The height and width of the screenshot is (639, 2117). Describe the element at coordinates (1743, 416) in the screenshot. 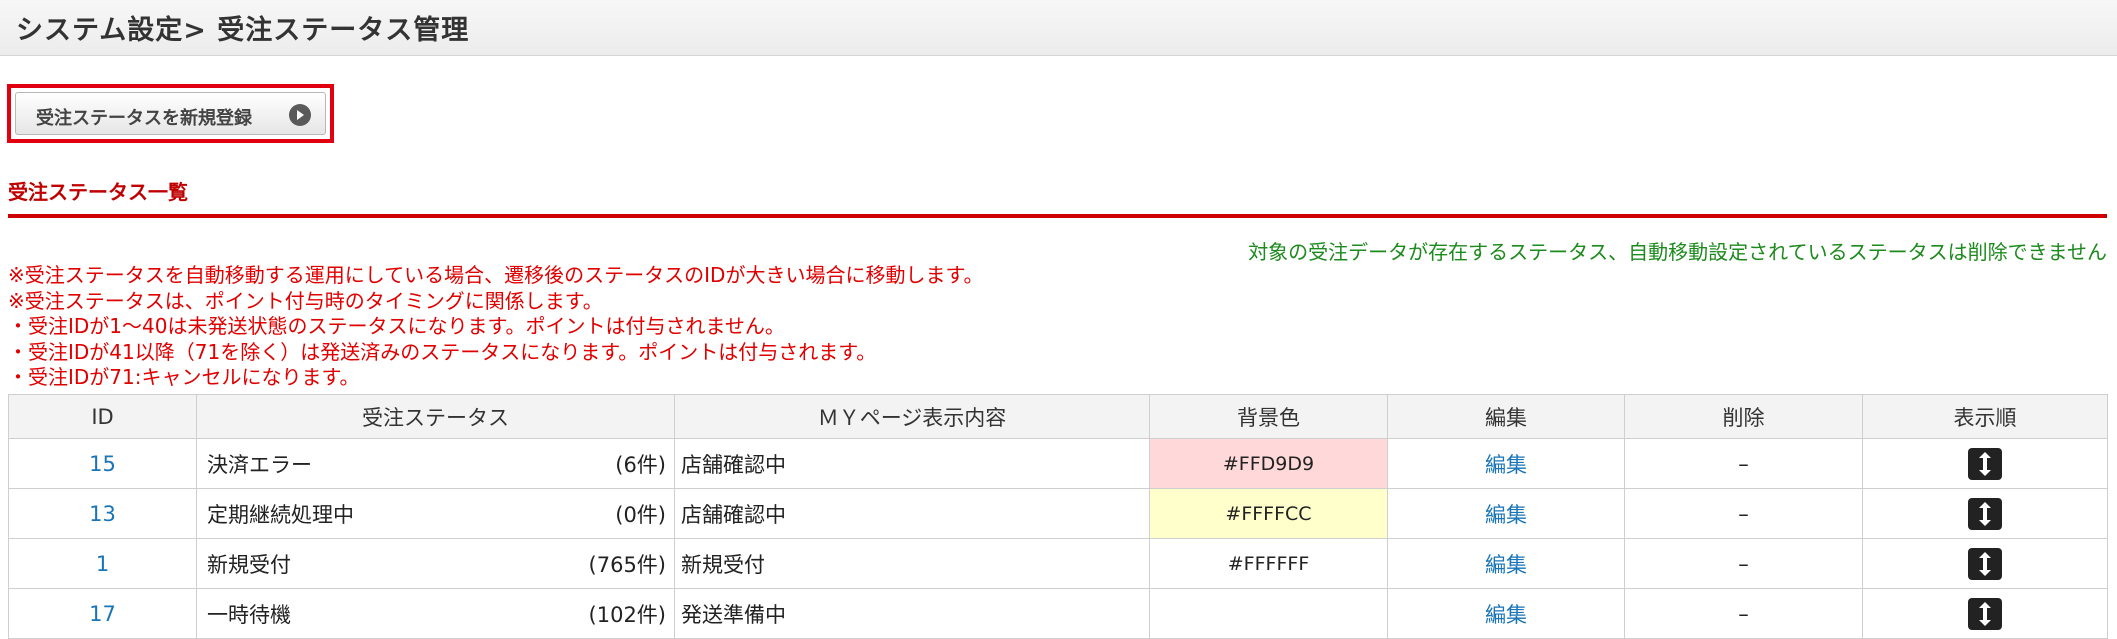

I see `column-header-delete: 削除` at that location.